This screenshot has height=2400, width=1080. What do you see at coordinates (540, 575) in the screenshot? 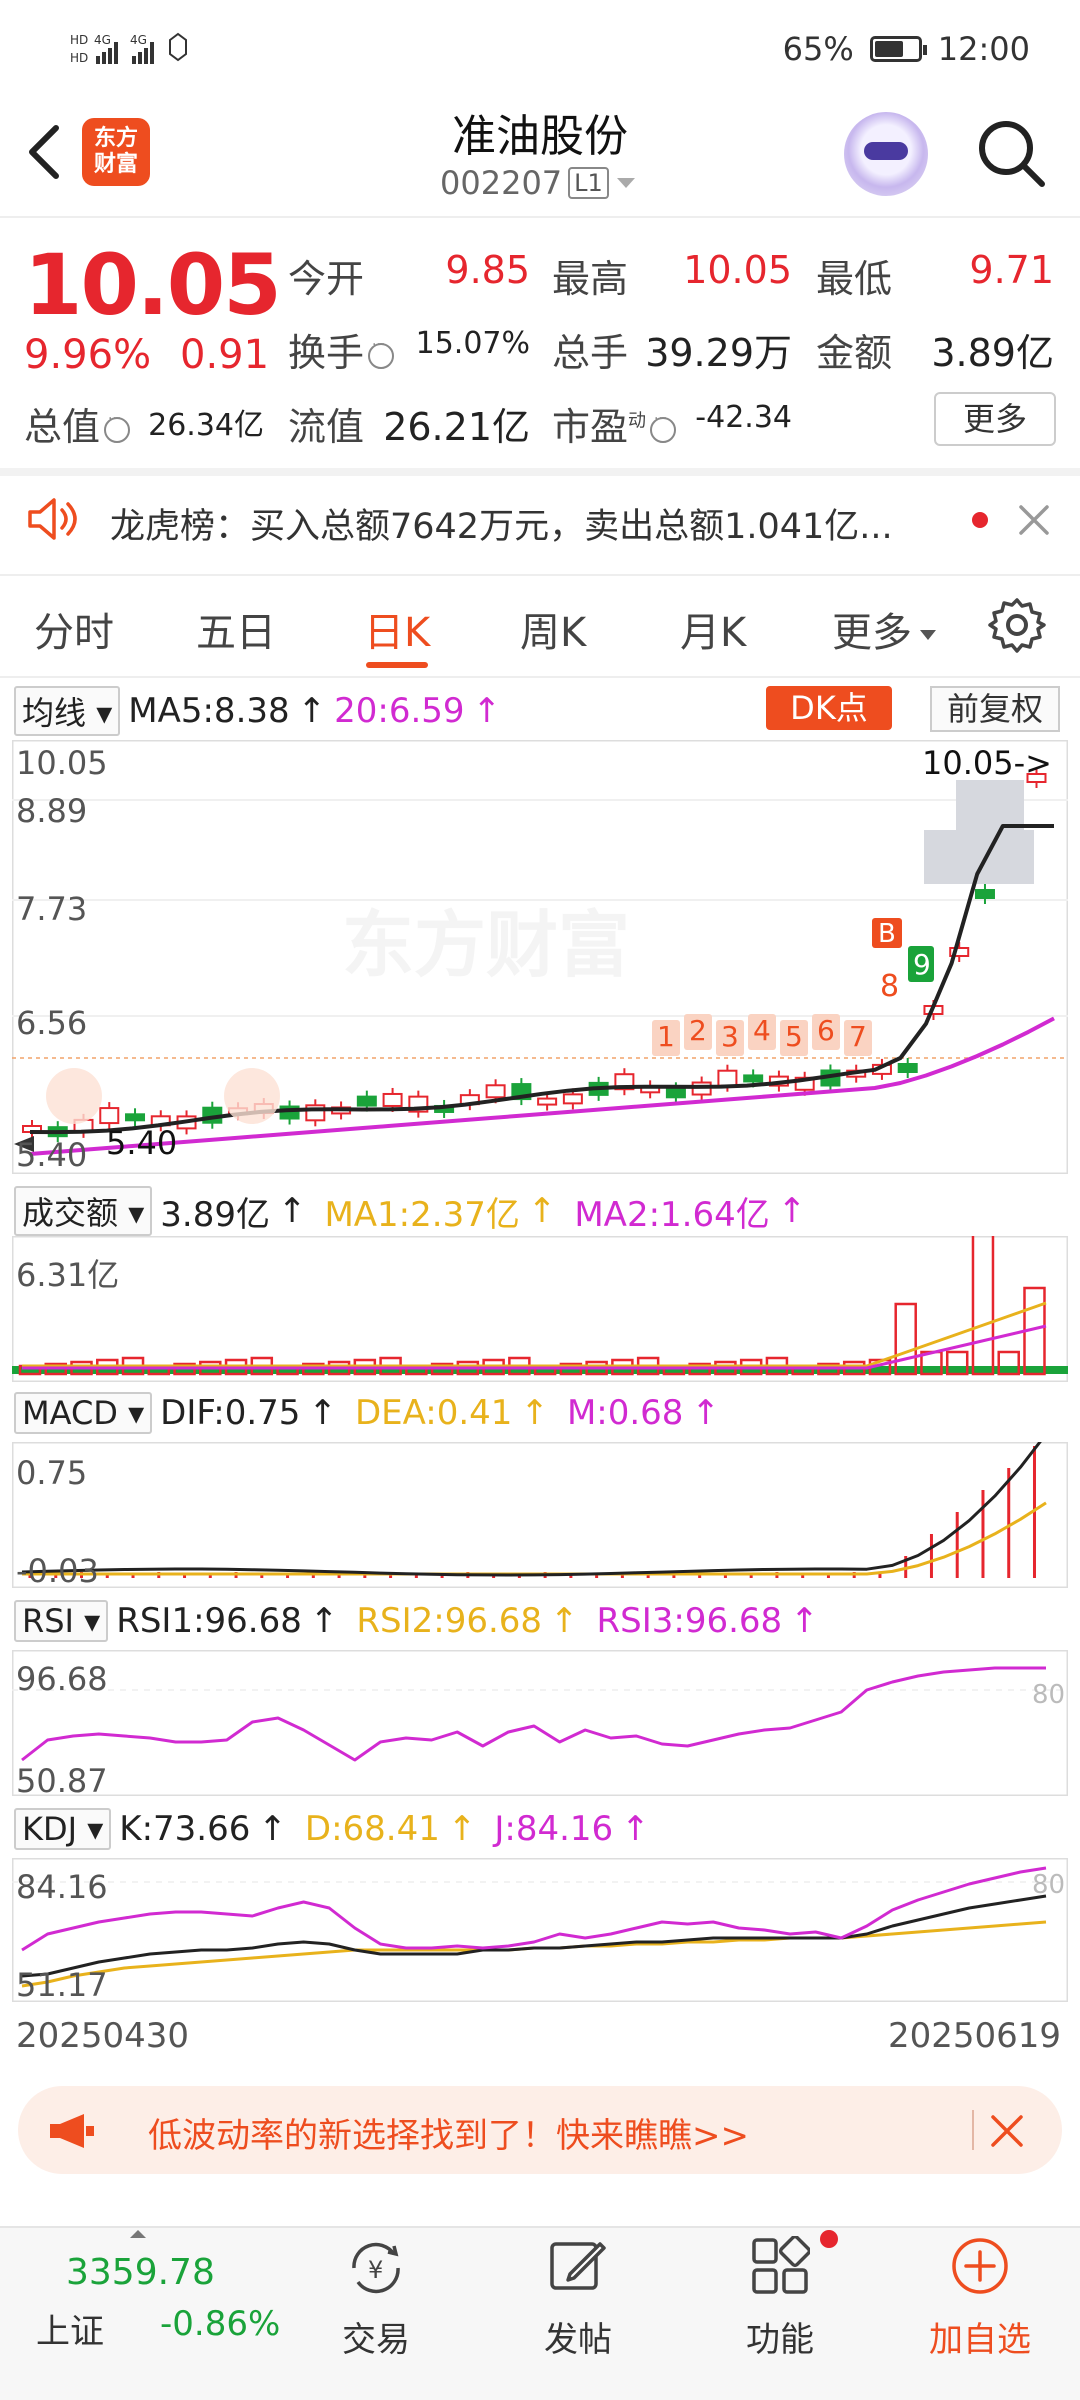
I see `divider` at bounding box center [540, 575].